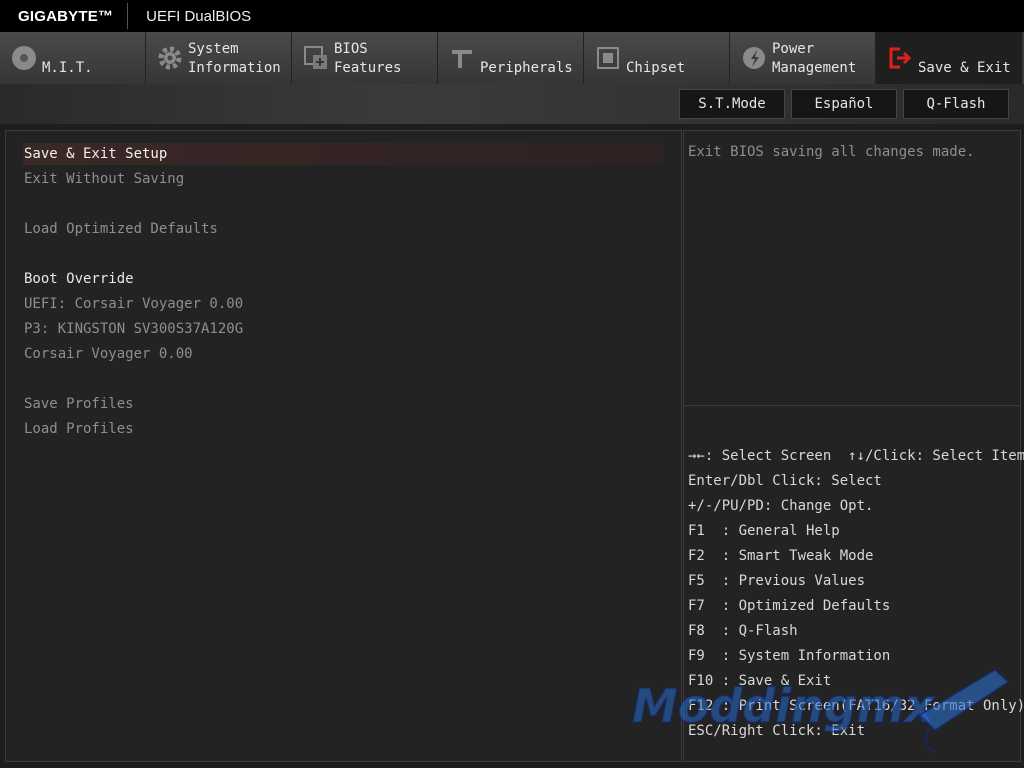 The height and width of the screenshot is (768, 1024). I want to click on tab-bios-features: BIOS Features, so click(365, 58).